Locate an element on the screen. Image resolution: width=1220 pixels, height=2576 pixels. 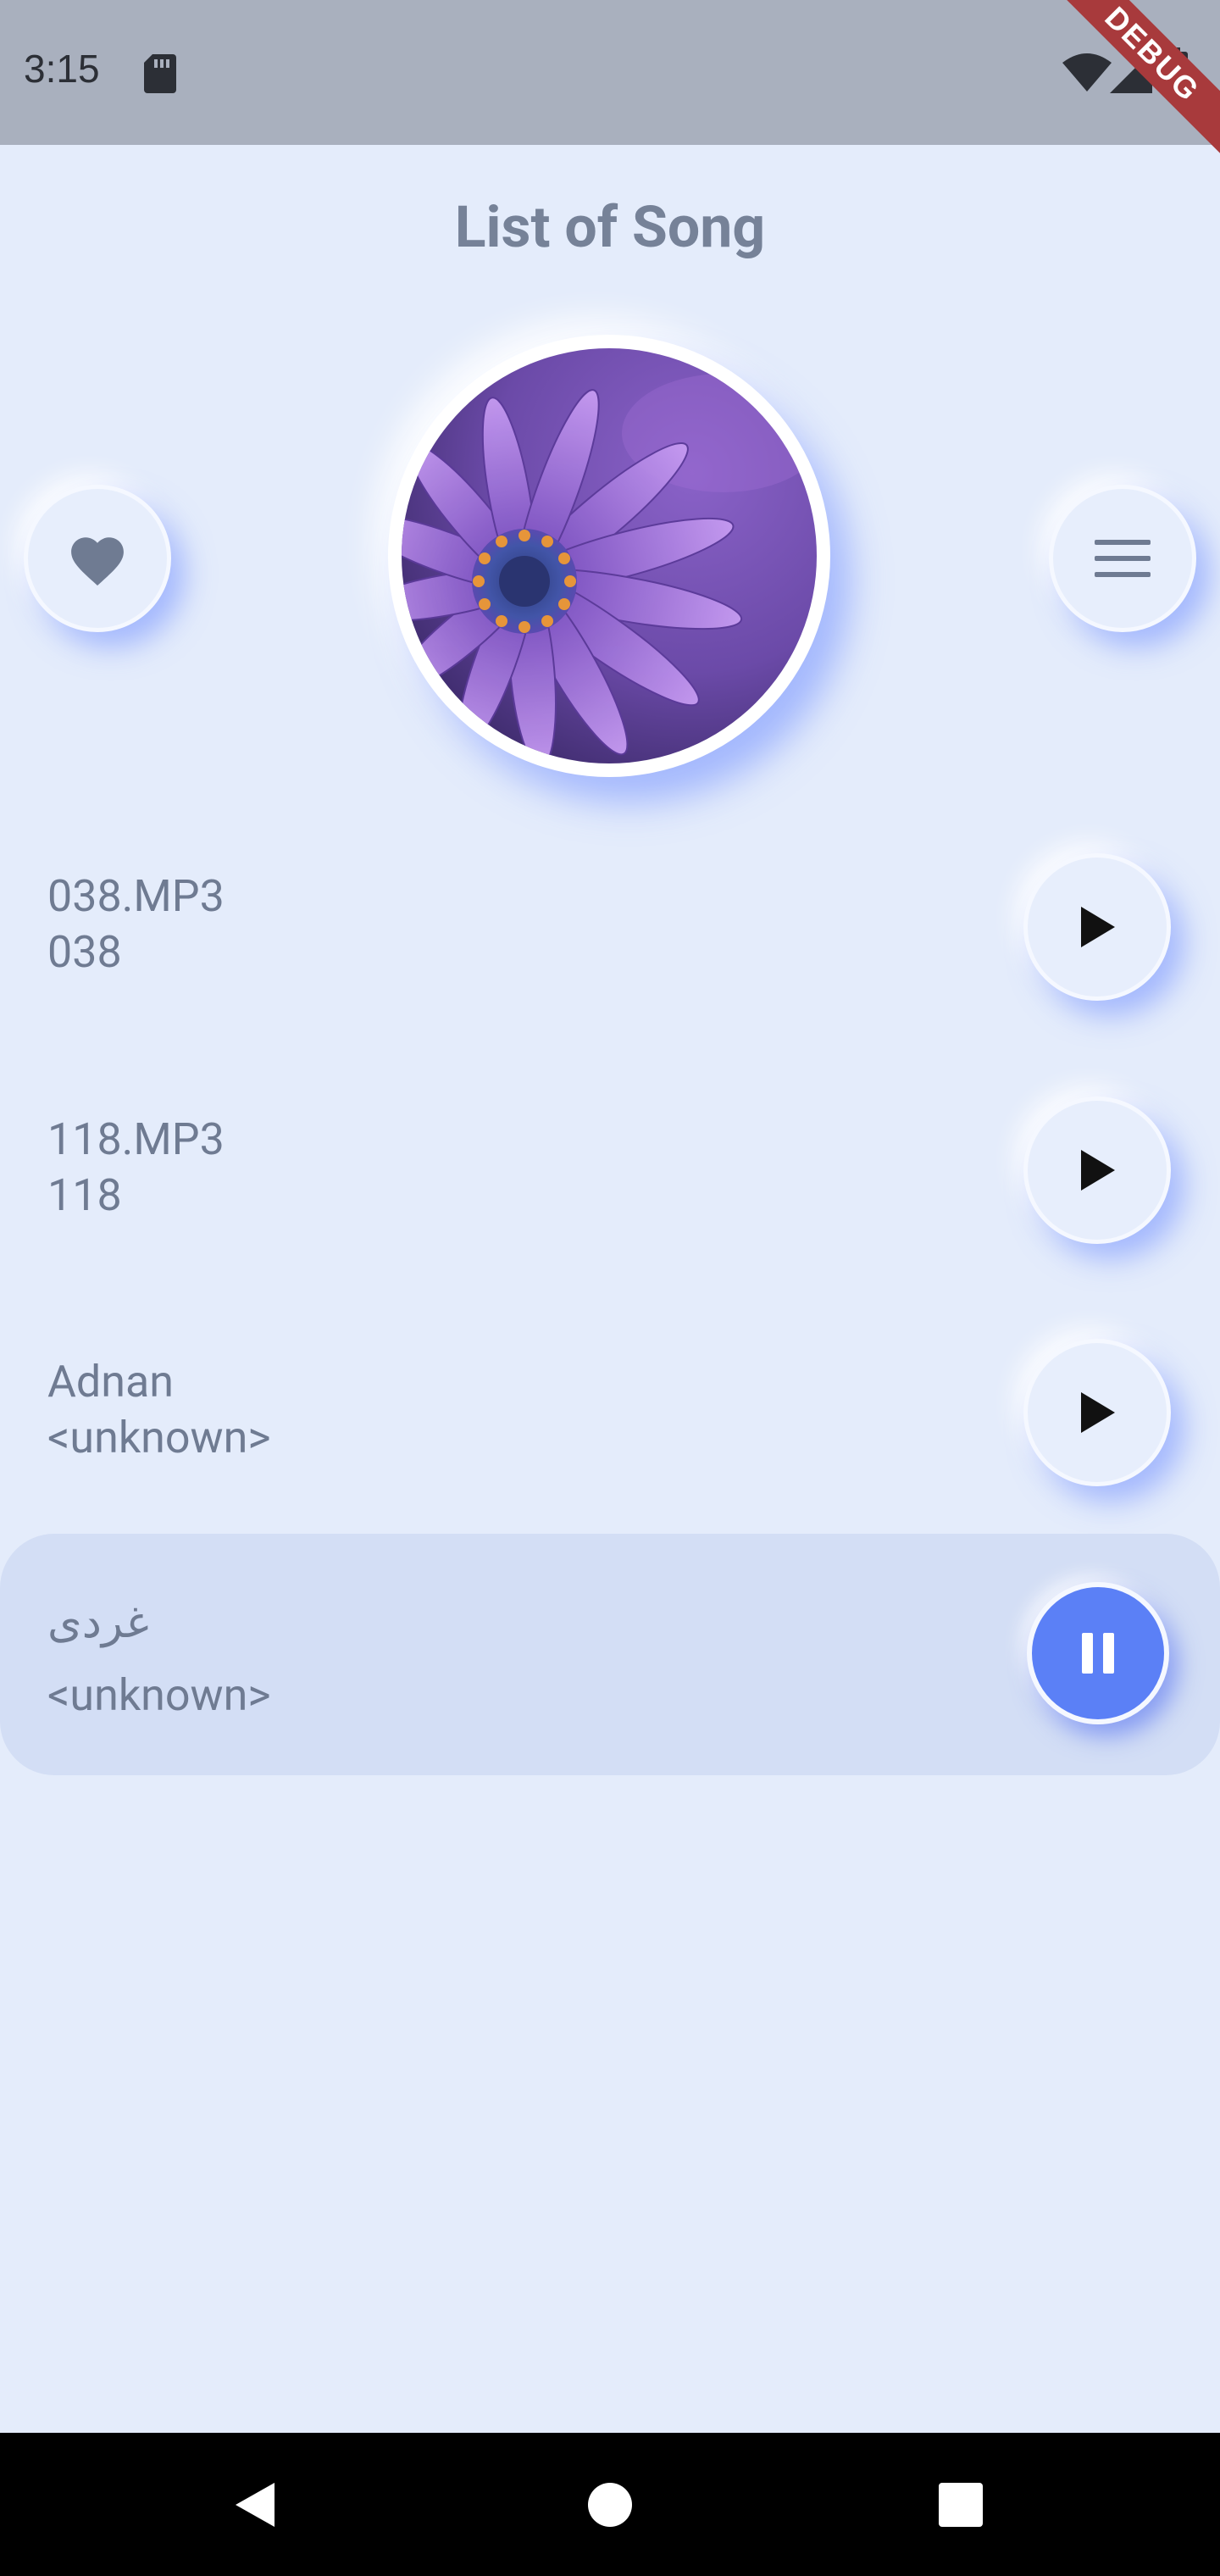
status-bar: 3:15 is located at coordinates (610, 72).